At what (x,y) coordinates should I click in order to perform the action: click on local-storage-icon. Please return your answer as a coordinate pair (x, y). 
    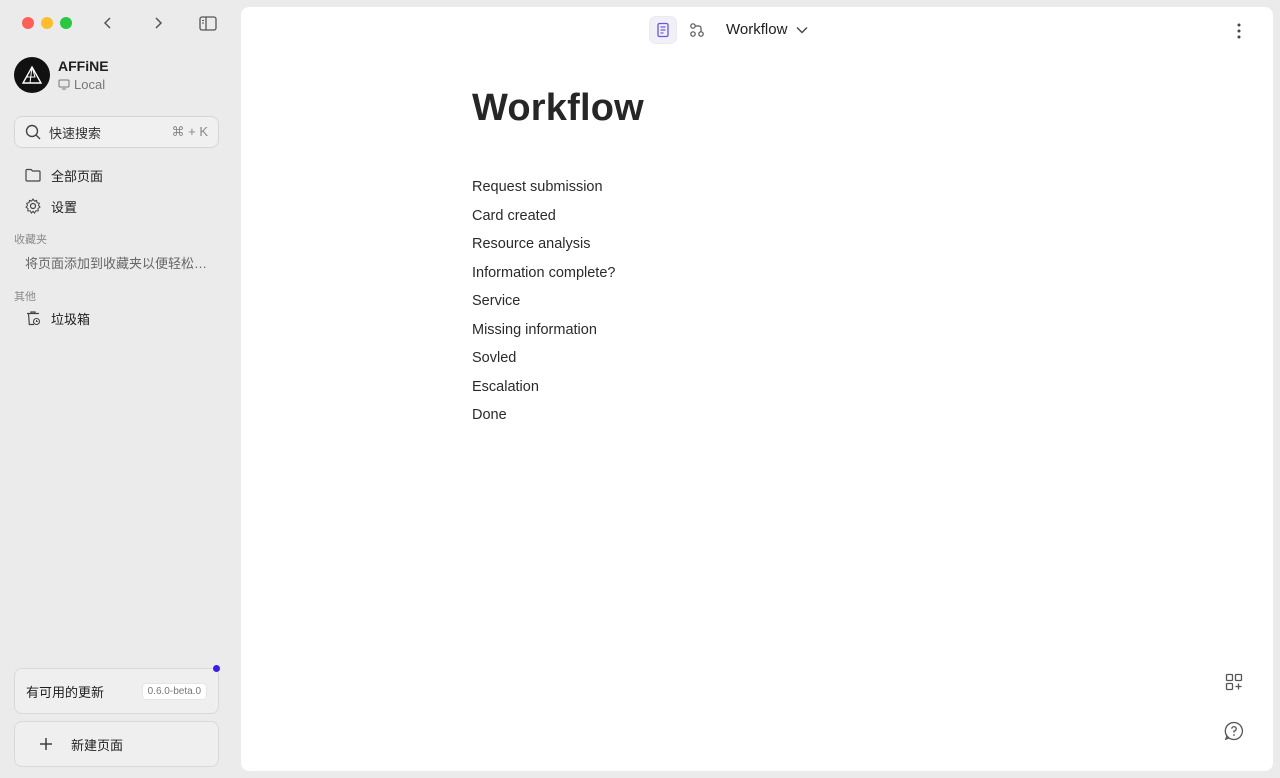
    Looking at the image, I should click on (64, 84).